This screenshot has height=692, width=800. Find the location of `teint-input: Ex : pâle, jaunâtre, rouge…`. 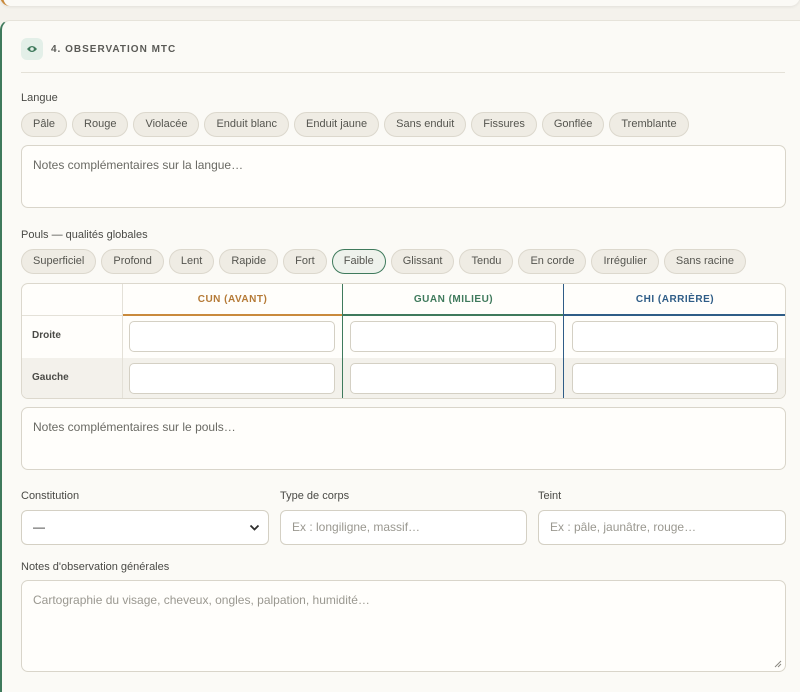

teint-input: Ex : pâle, jaunâtre, rouge… is located at coordinates (662, 527).